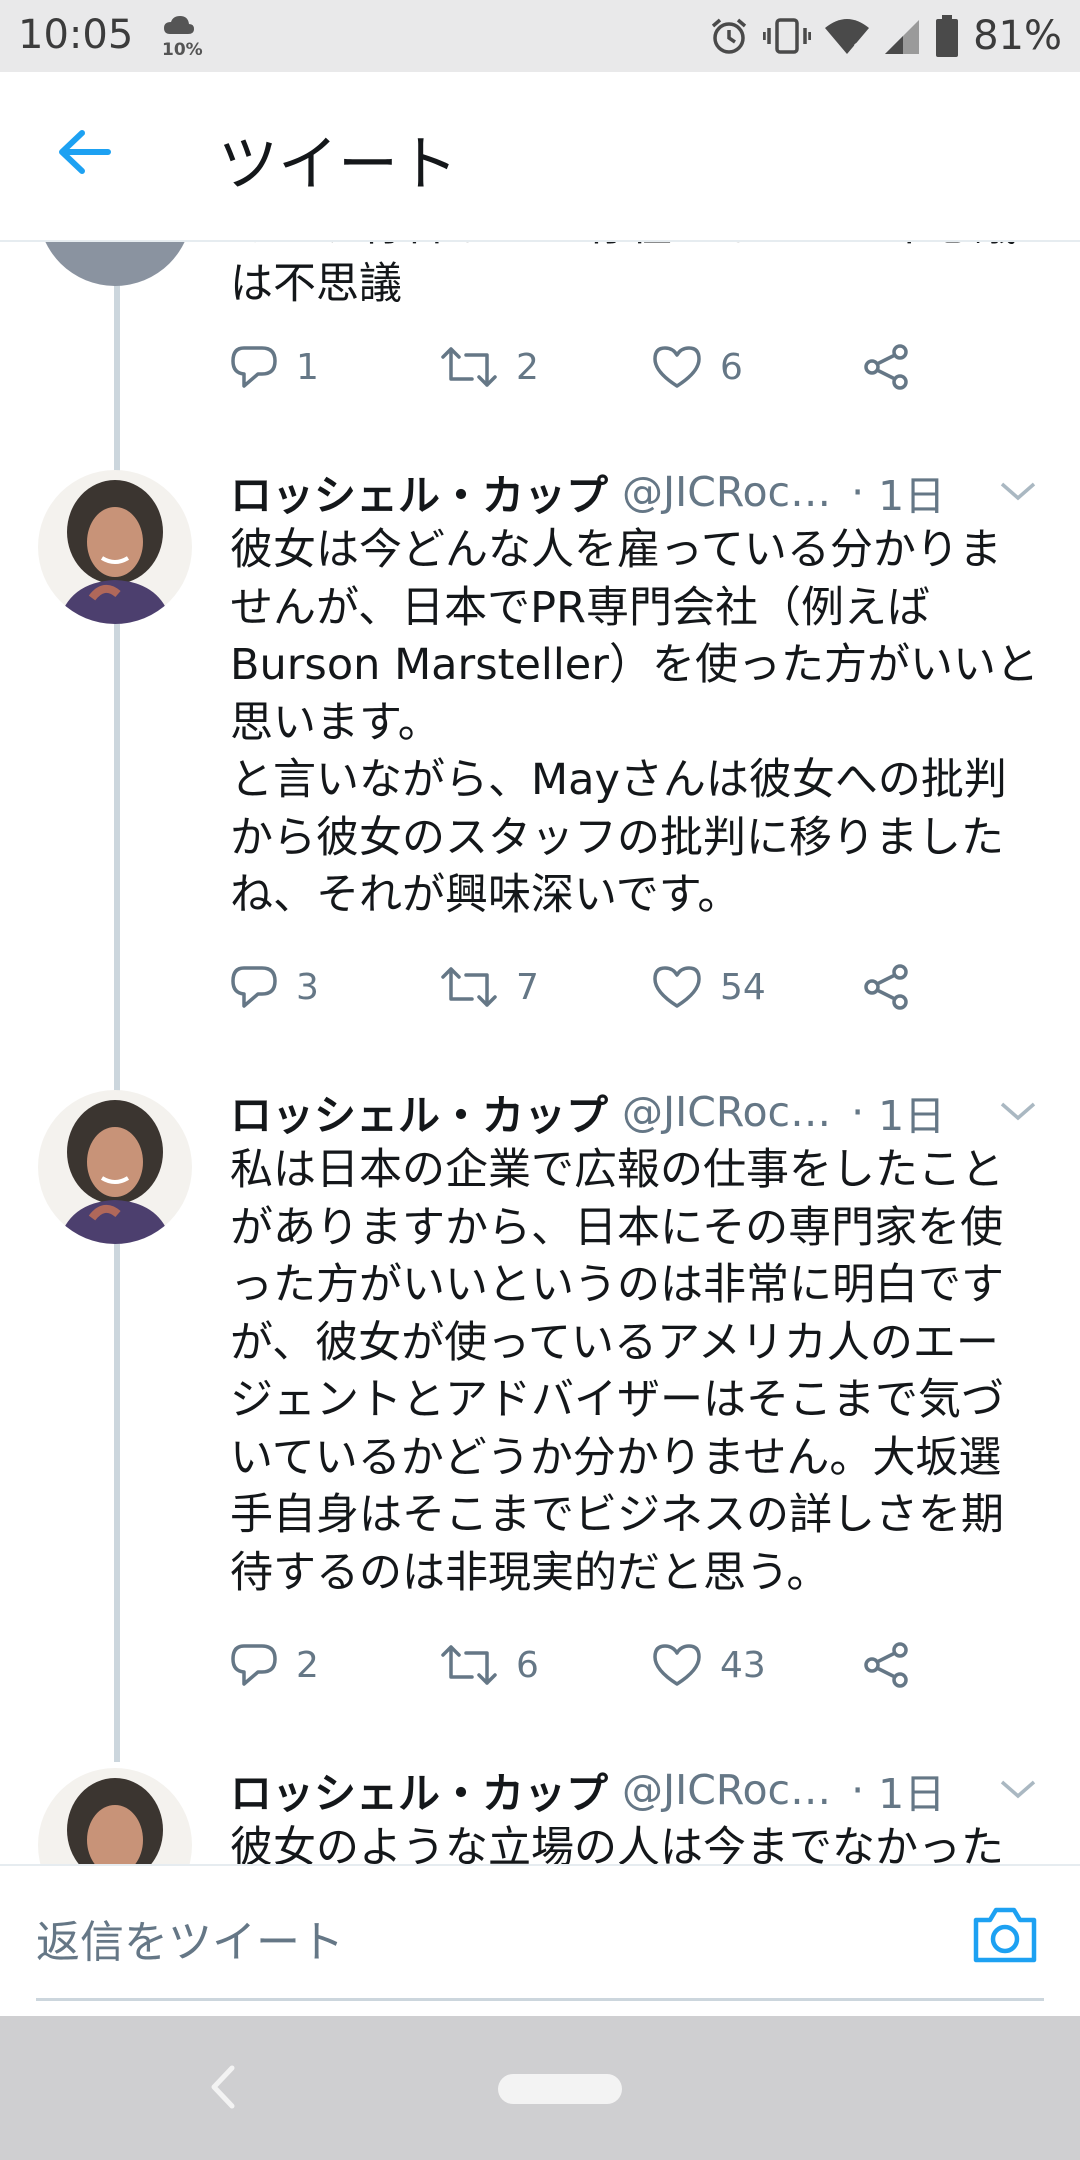 Image resolution: width=1080 pixels, height=2160 pixels. I want to click on cloud-icon, so click(179, 25).